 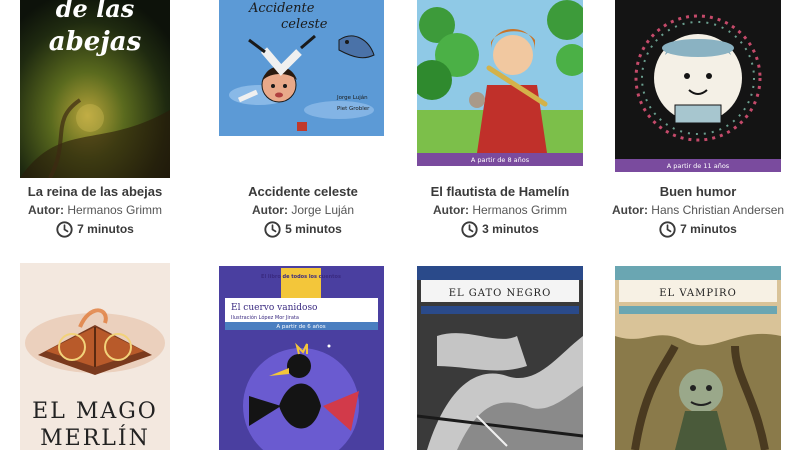 I want to click on author-name: Hans Christian Andersen, so click(x=718, y=210).